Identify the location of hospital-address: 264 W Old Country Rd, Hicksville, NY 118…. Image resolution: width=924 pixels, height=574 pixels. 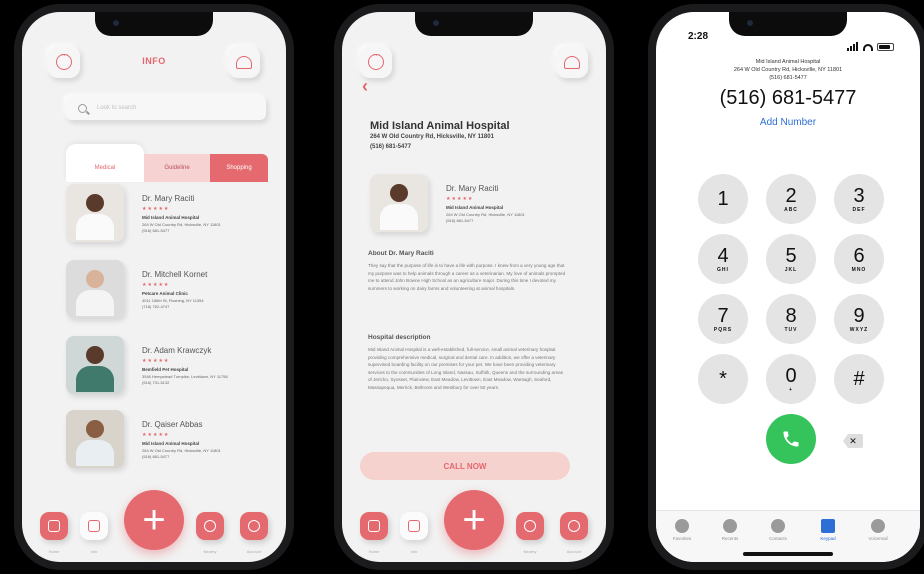
(432, 137).